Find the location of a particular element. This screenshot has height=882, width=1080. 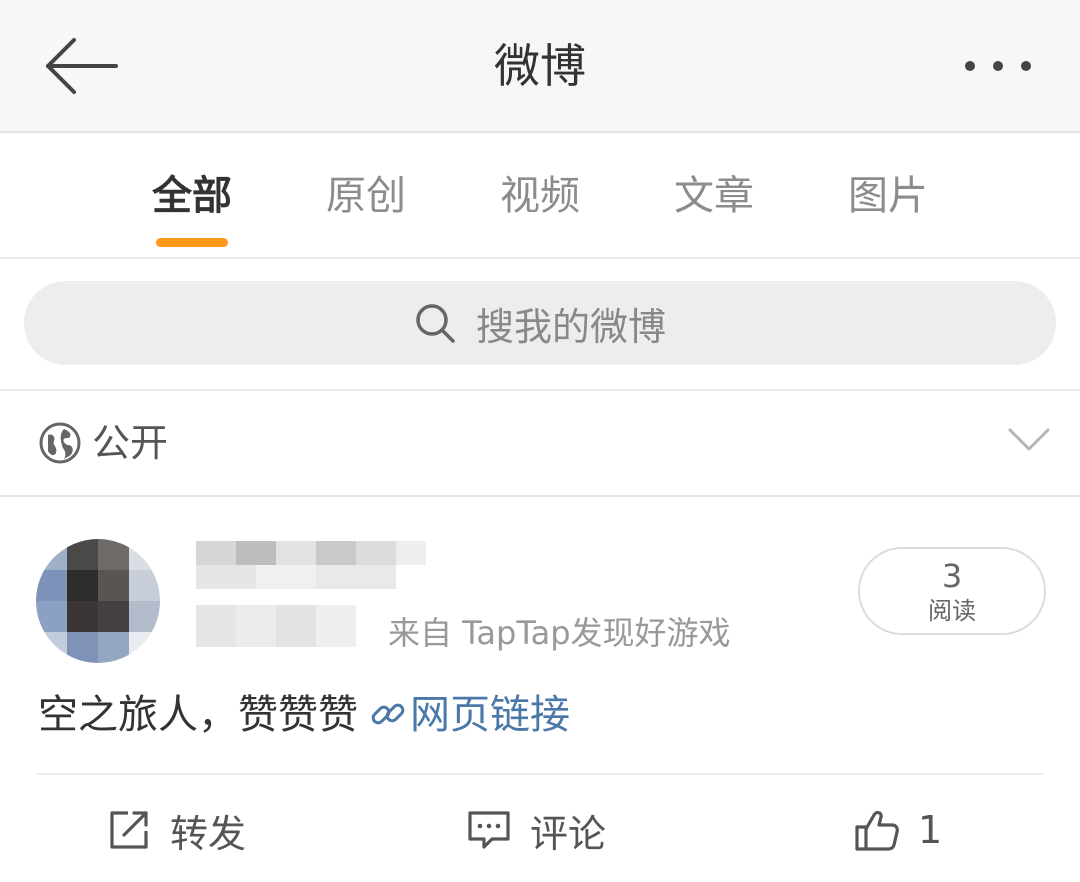

active-tab-indicator is located at coordinates (192, 242).